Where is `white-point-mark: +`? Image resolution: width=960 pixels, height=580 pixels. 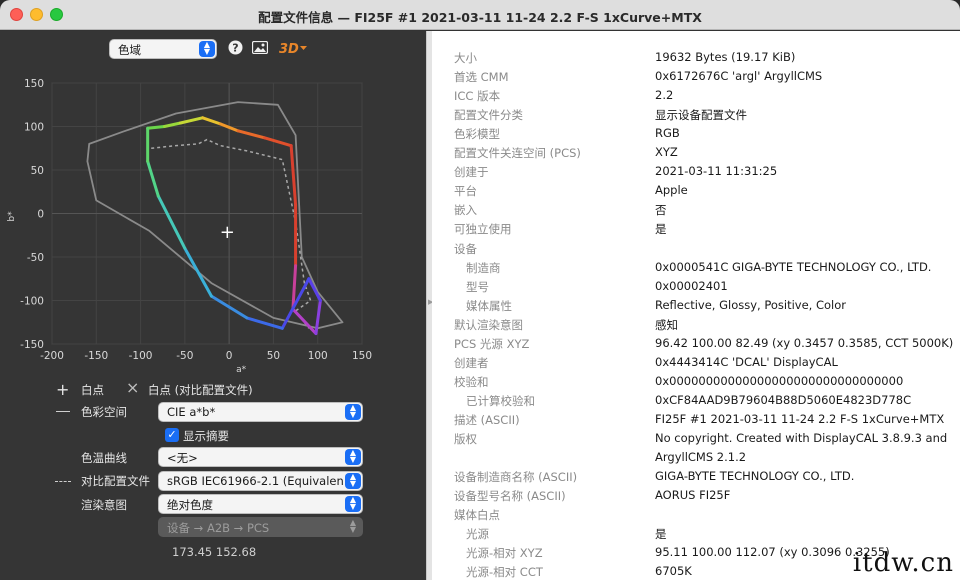 white-point-mark: + is located at coordinates (227, 232).